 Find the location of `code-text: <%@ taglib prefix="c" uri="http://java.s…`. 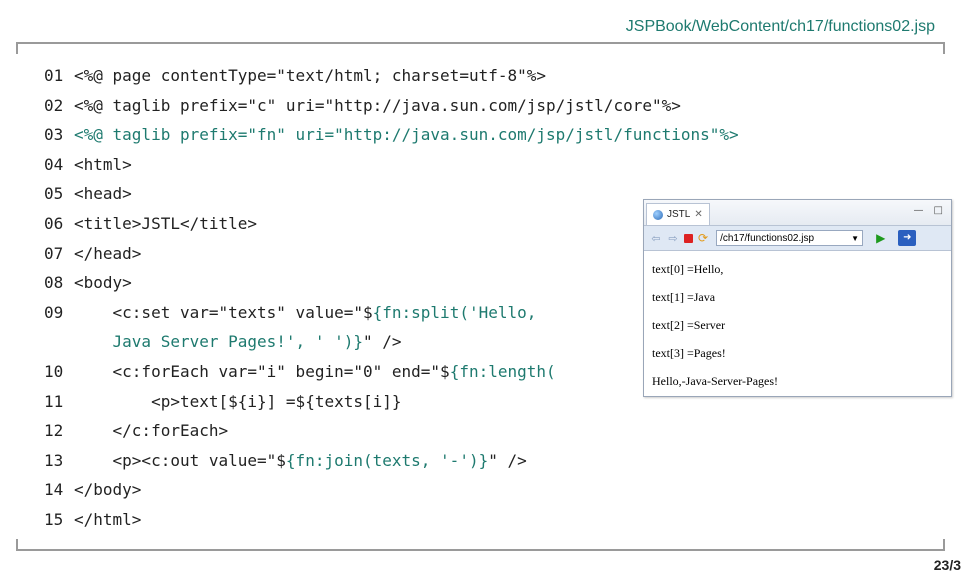

code-text: <%@ taglib prefix="c" uri="http://java.s… is located at coordinates (377, 105).